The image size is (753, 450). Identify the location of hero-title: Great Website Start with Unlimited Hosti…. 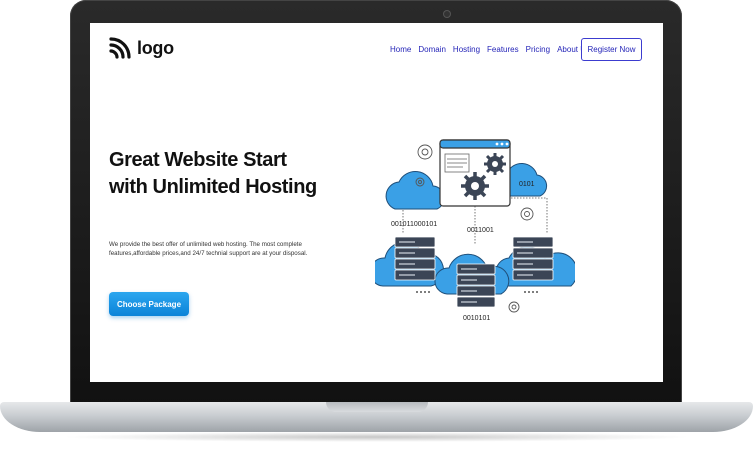
(213, 173).